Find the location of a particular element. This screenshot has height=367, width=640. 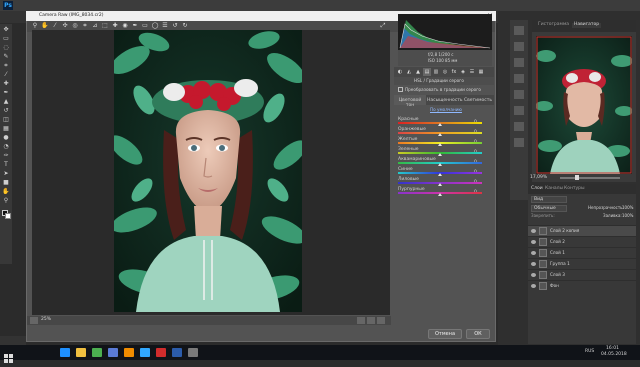

taskbar-vlc-icon is located at coordinates (129, 352).